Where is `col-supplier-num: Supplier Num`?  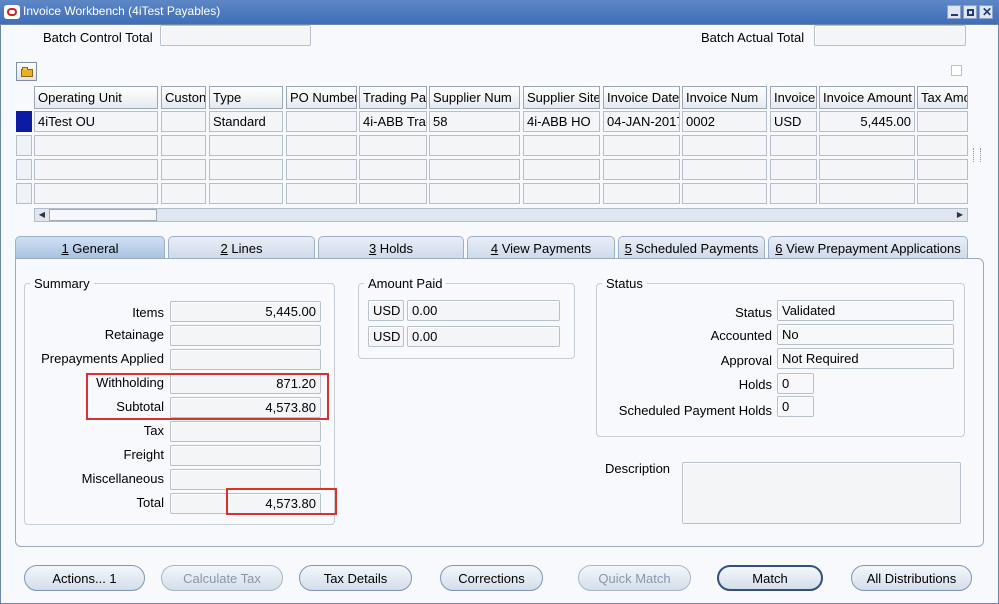 col-supplier-num: Supplier Num is located at coordinates (474, 97).